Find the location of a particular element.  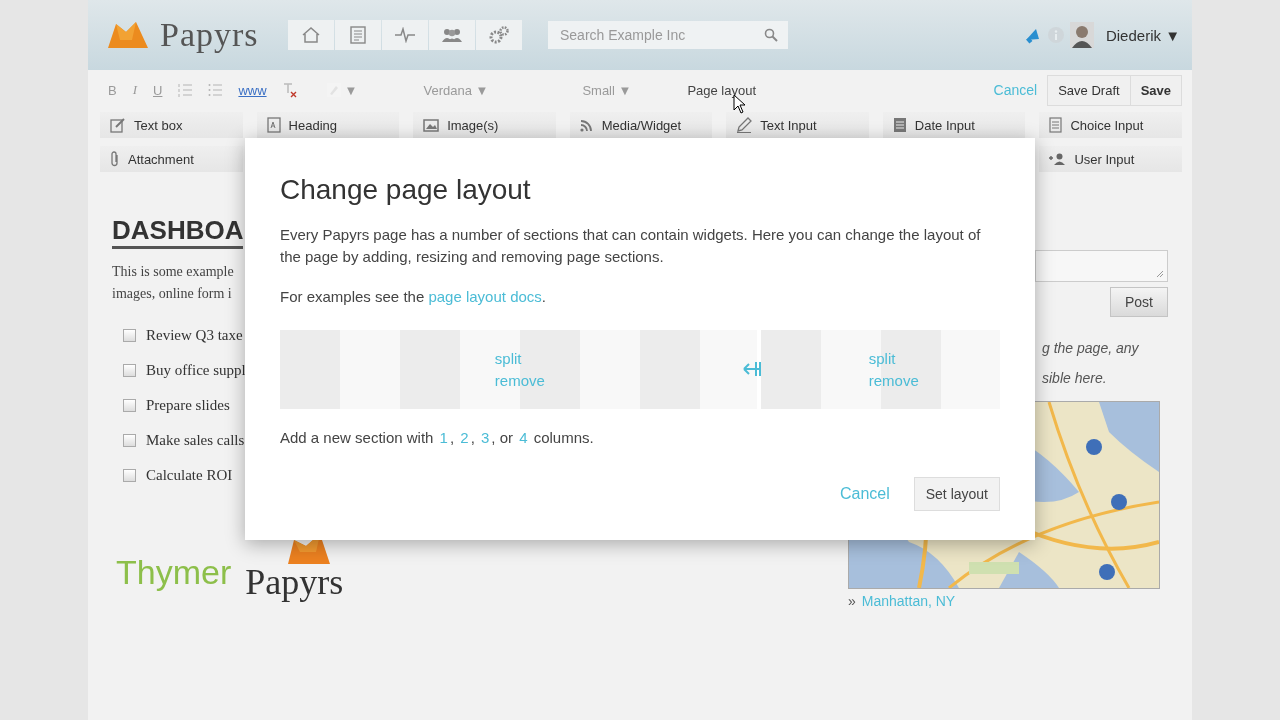

comment-field is located at coordinates (1101, 266).